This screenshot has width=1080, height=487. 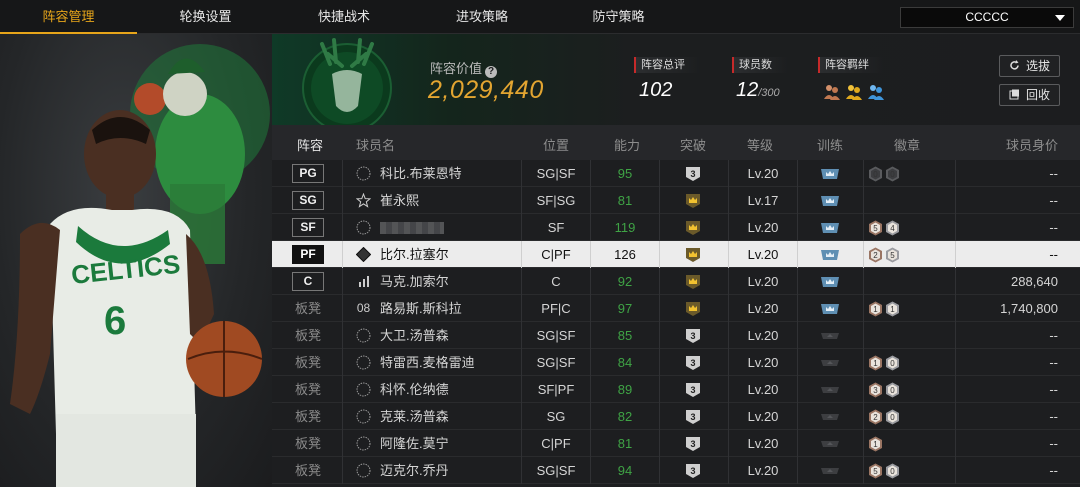 I want to click on dropdown-value: CCCCC, so click(x=987, y=17).